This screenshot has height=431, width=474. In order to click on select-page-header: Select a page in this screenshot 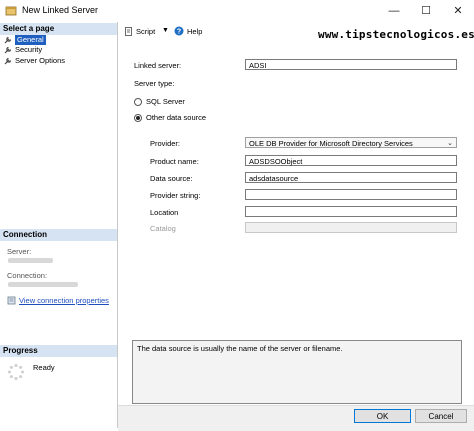, I will do `click(58, 29)`.